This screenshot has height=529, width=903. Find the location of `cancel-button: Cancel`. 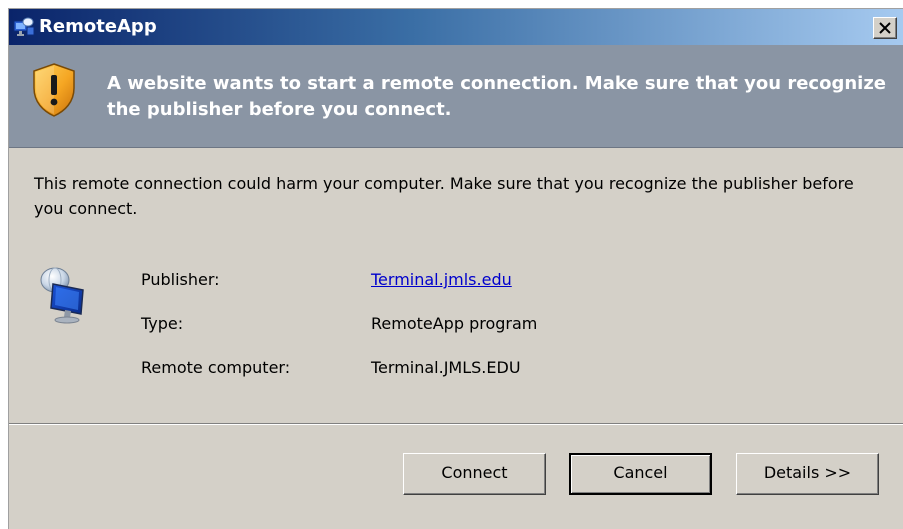

cancel-button: Cancel is located at coordinates (640, 474).